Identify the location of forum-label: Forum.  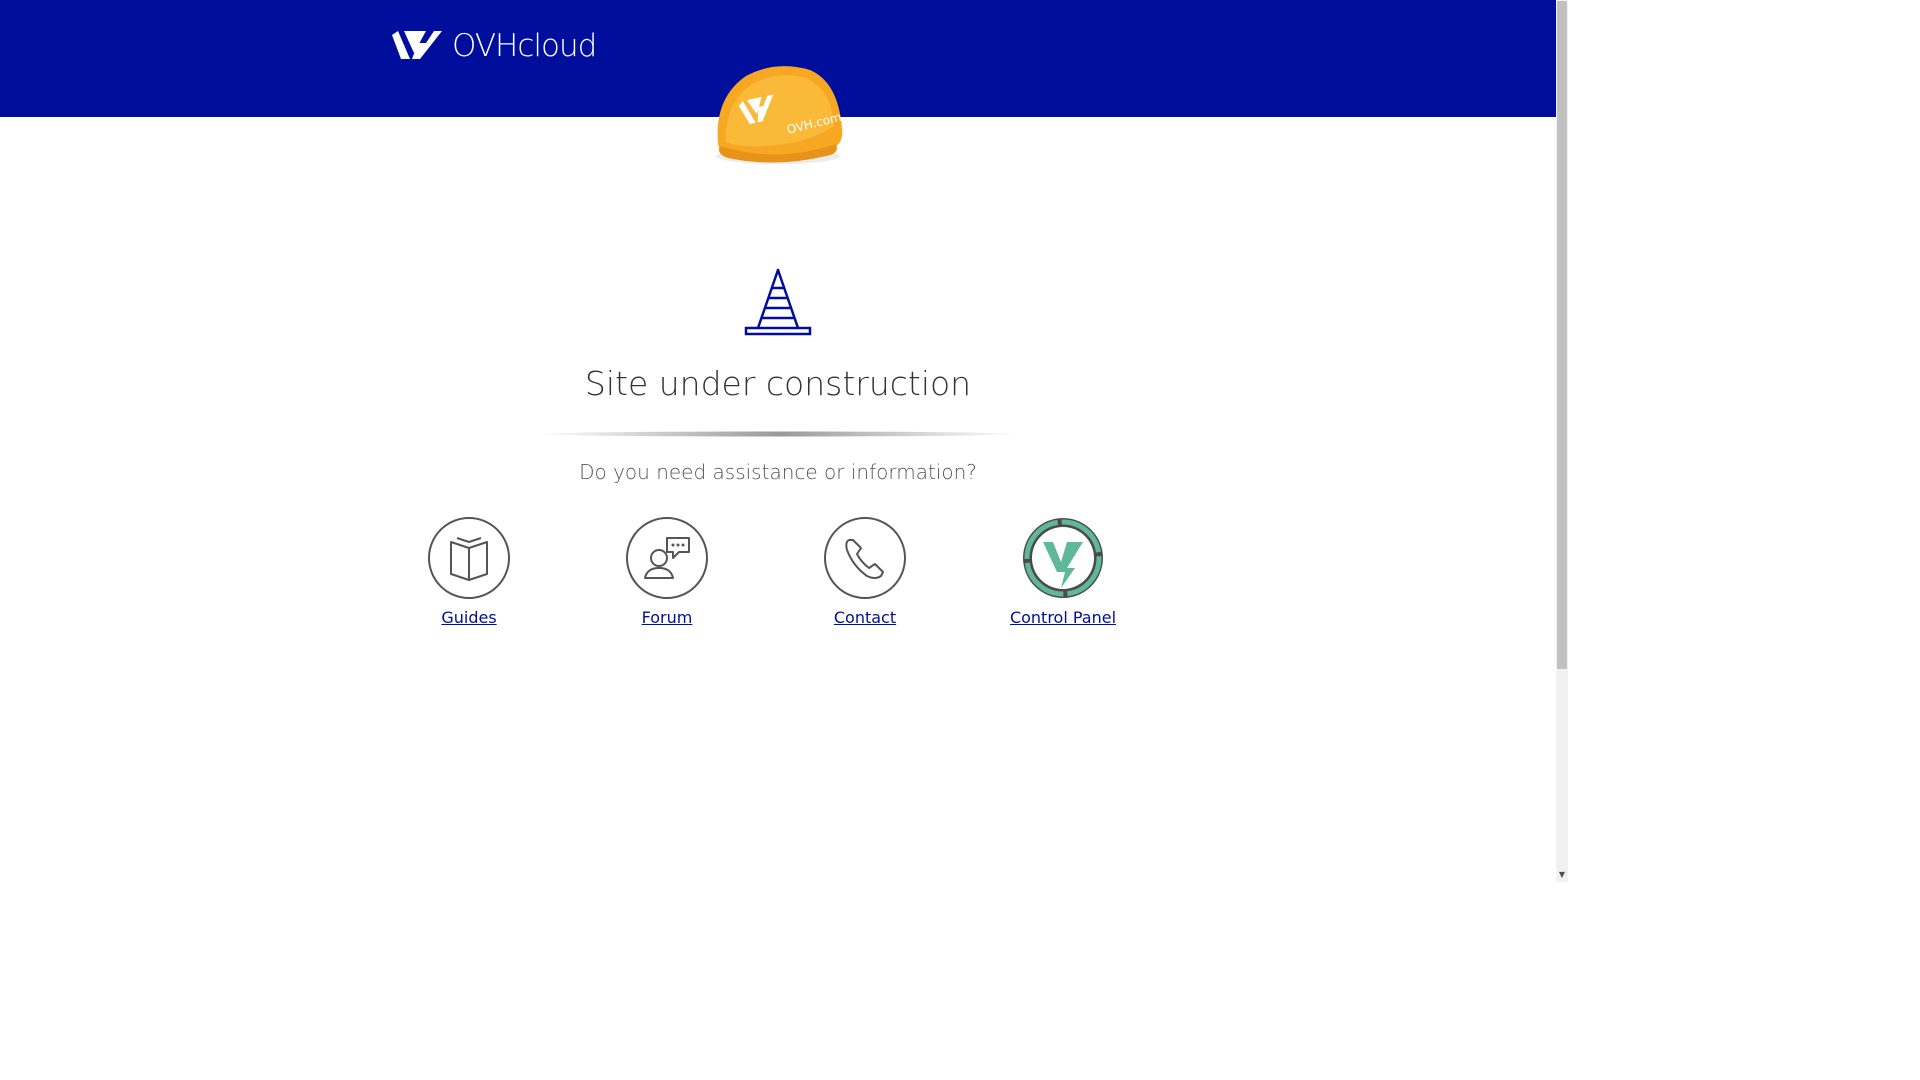
(667, 617).